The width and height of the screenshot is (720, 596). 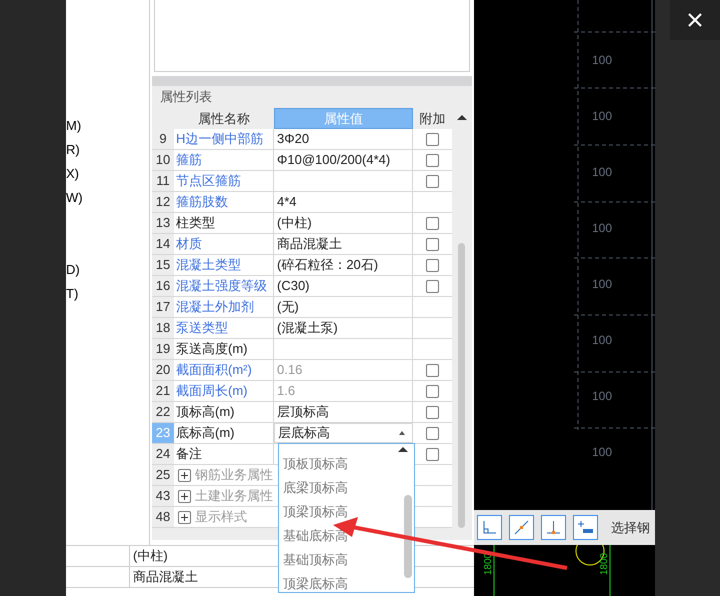 What do you see at coordinates (224, 286) in the screenshot?
I see `property-name: 混凝土强度等级` at bounding box center [224, 286].